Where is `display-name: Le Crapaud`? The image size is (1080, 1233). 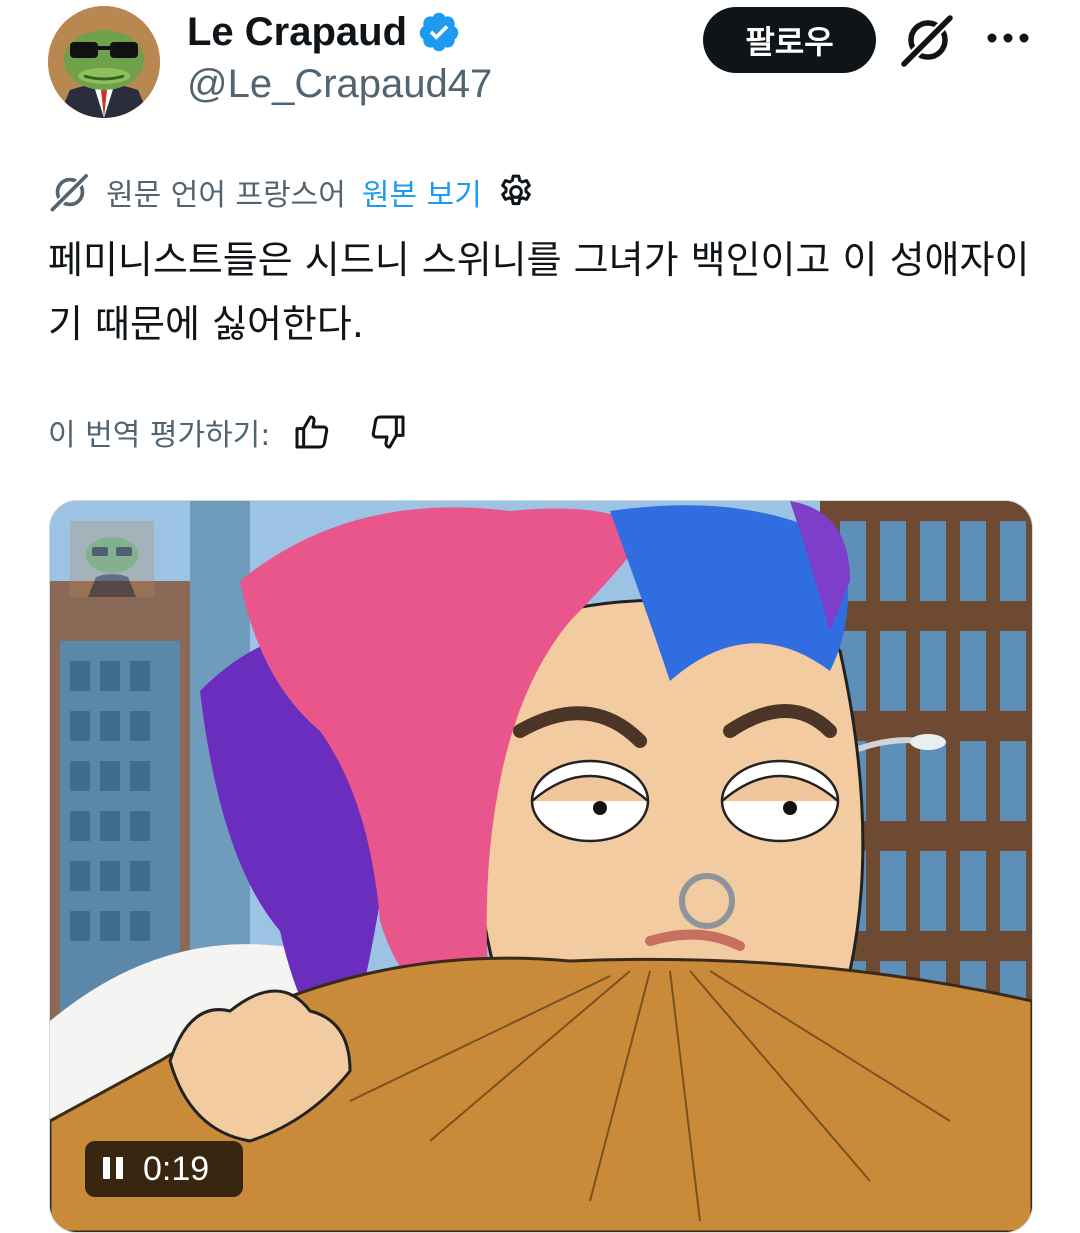
display-name: Le Crapaud is located at coordinates (297, 32).